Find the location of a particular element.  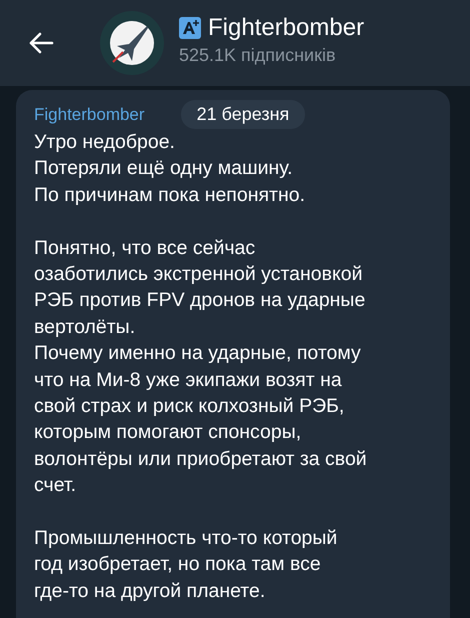

channel-title: Fighterbomber is located at coordinates (286, 28).